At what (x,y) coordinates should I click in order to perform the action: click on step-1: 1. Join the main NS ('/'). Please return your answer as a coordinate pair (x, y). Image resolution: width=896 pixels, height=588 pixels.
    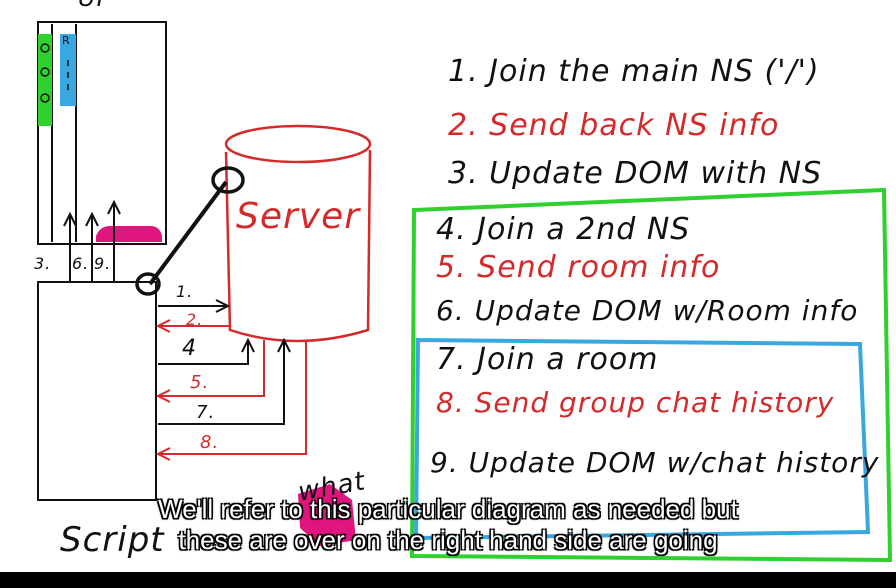
    Looking at the image, I should click on (634, 71).